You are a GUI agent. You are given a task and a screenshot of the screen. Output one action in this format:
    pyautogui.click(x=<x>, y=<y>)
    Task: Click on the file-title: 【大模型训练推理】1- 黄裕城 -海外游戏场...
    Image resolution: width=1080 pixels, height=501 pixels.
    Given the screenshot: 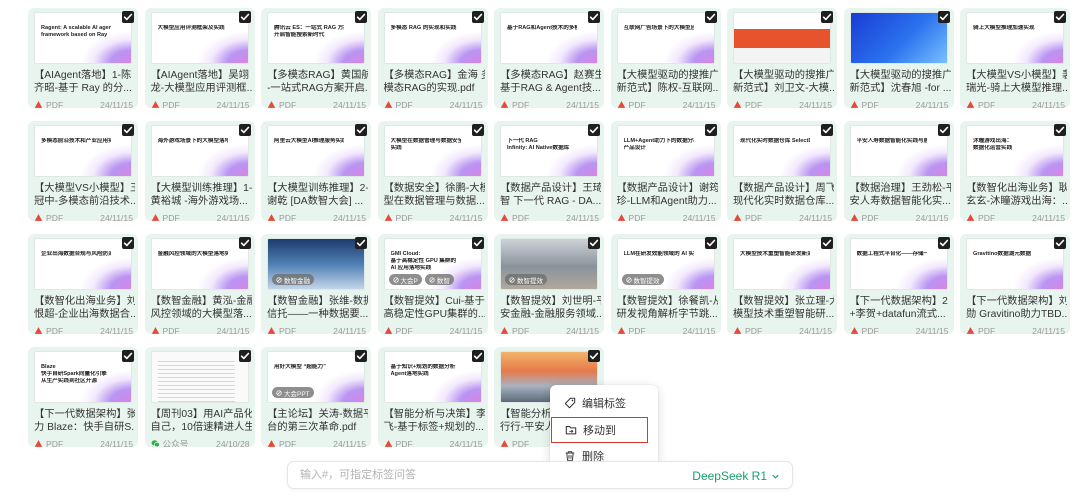 What is the action you would take?
    pyautogui.click(x=201, y=195)
    